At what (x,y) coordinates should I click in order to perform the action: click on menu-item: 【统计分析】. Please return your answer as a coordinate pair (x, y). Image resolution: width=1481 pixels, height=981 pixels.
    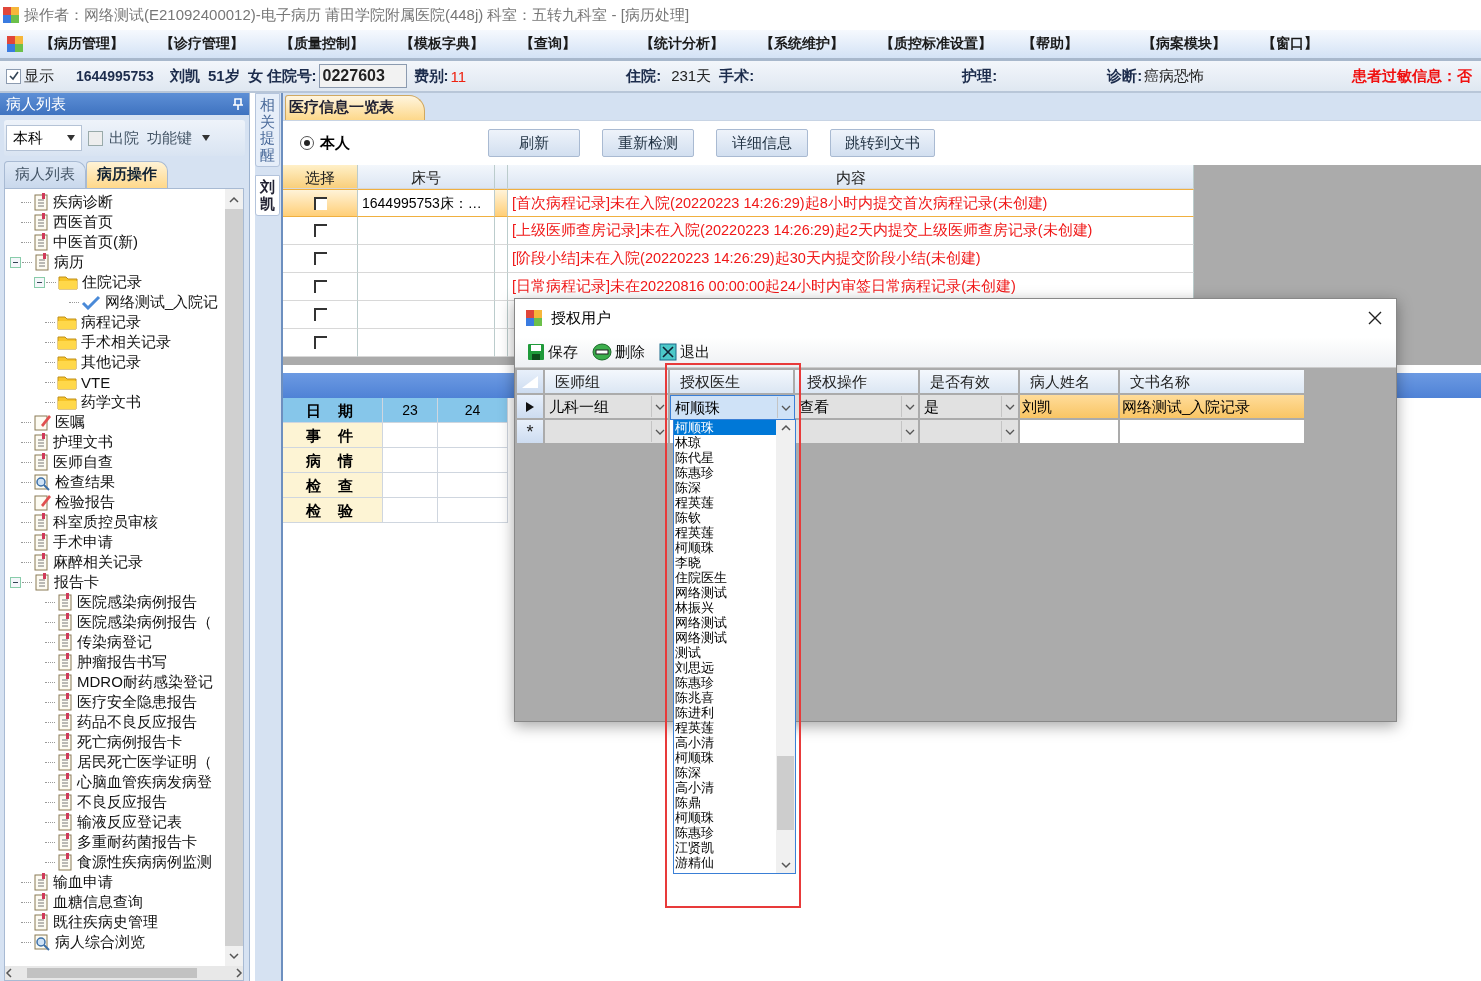
    Looking at the image, I should click on (685, 44).